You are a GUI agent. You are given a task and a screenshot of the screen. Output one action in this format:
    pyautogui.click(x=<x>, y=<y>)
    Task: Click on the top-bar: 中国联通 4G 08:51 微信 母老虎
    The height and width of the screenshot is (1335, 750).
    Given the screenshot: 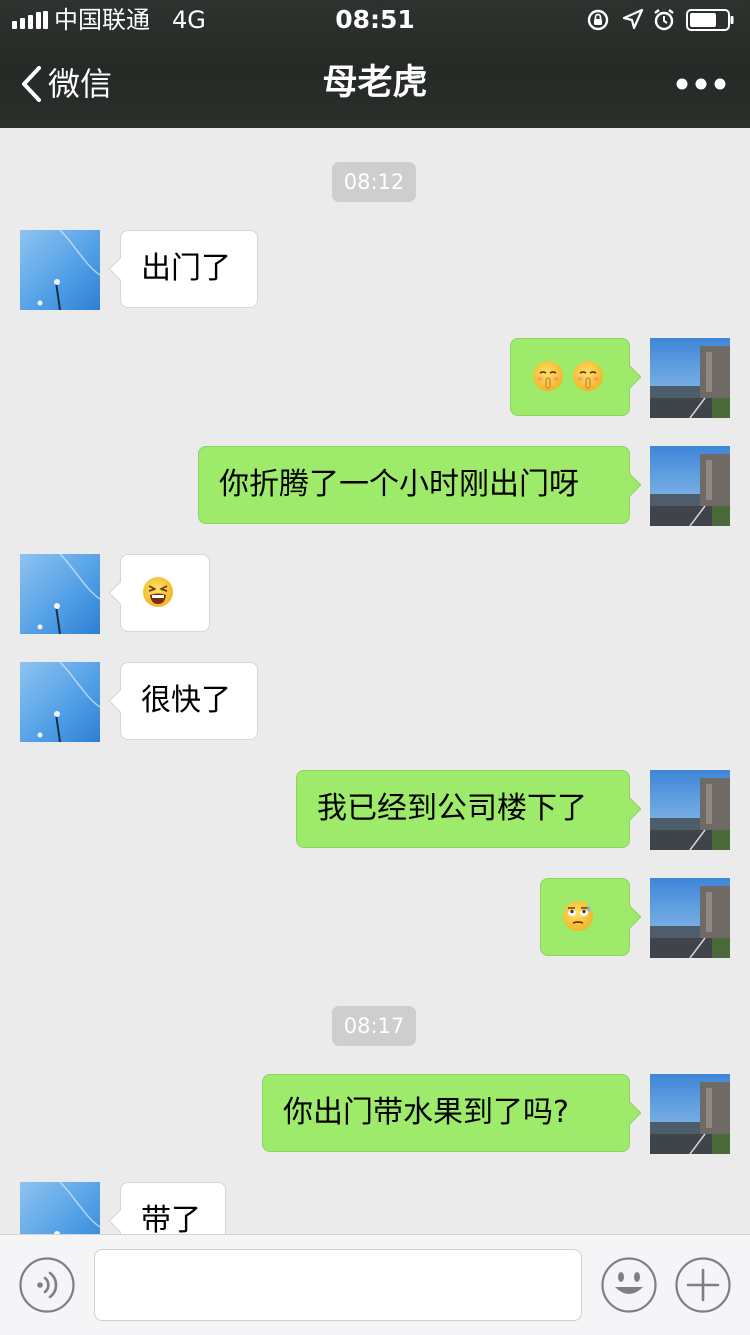 What is the action you would take?
    pyautogui.click(x=375, y=64)
    